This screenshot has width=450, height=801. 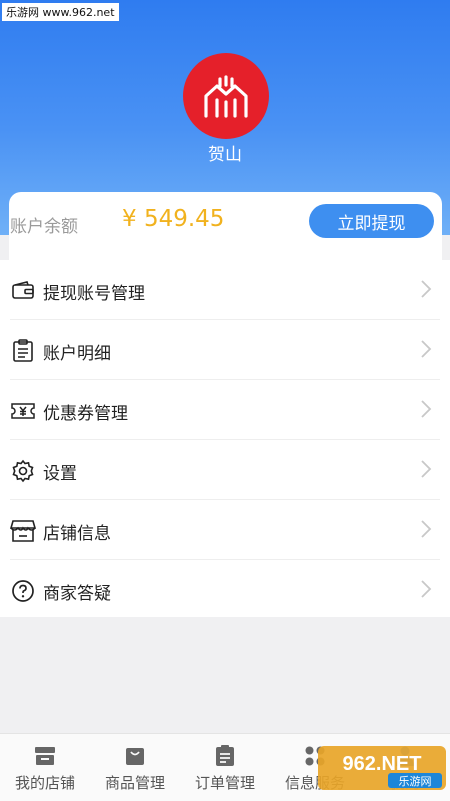 I want to click on clipboard-icon, so click(x=225, y=755).